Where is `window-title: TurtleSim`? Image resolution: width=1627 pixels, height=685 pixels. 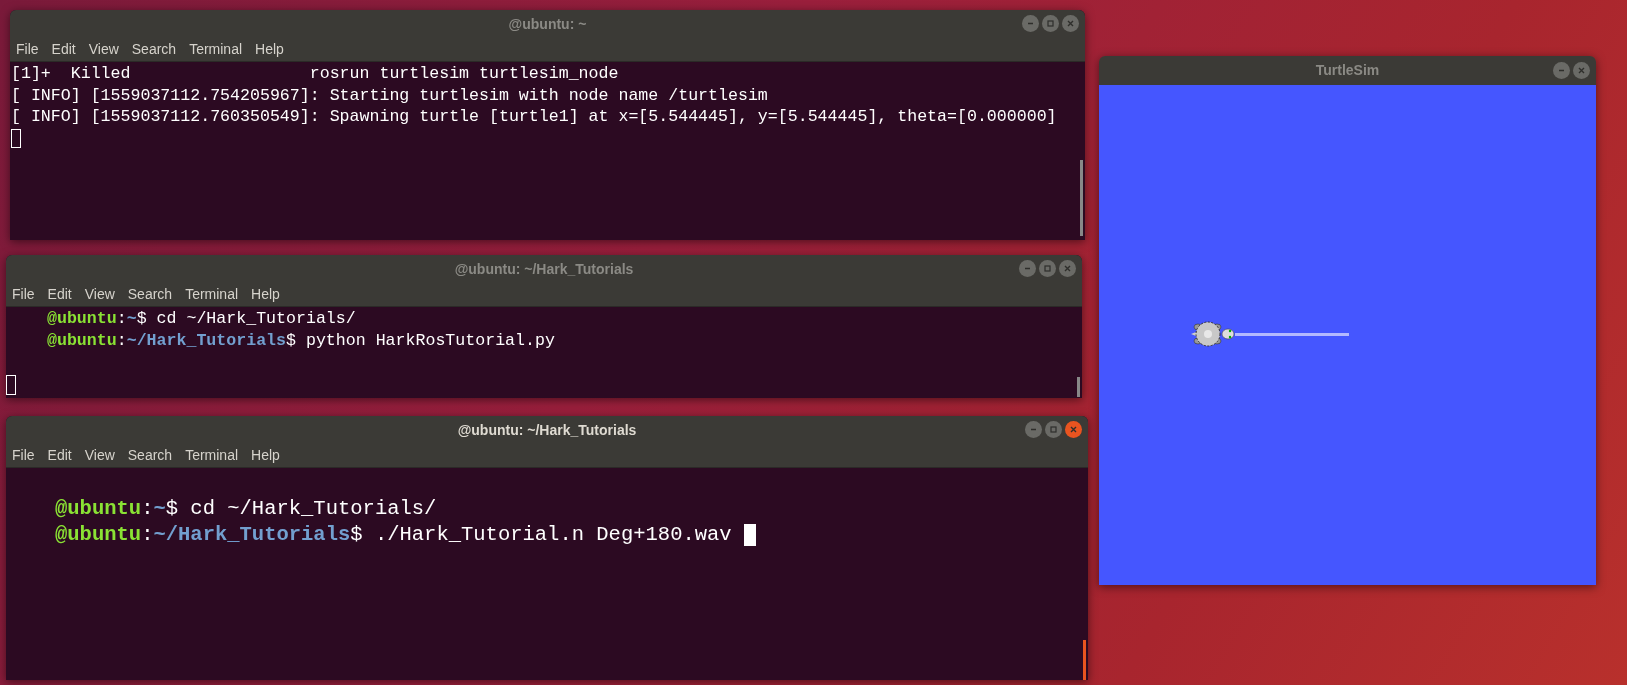
window-title: TurtleSim is located at coordinates (1347, 70).